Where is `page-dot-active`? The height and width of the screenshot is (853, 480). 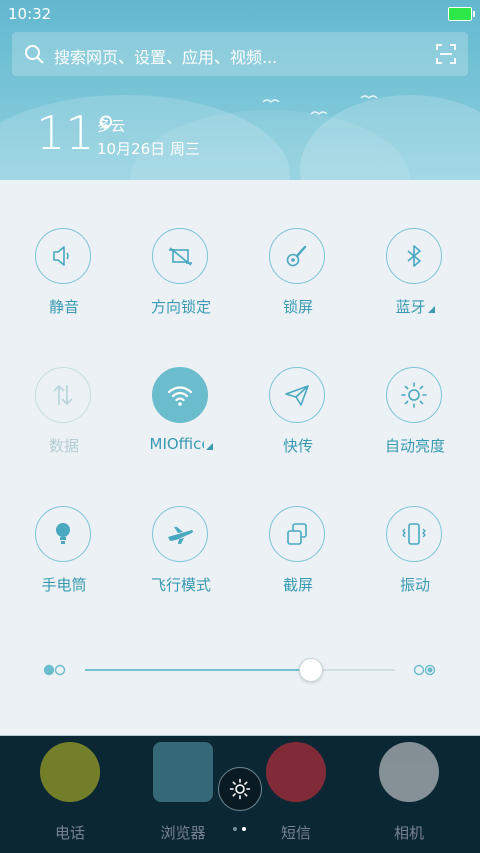 page-dot-active is located at coordinates (244, 829).